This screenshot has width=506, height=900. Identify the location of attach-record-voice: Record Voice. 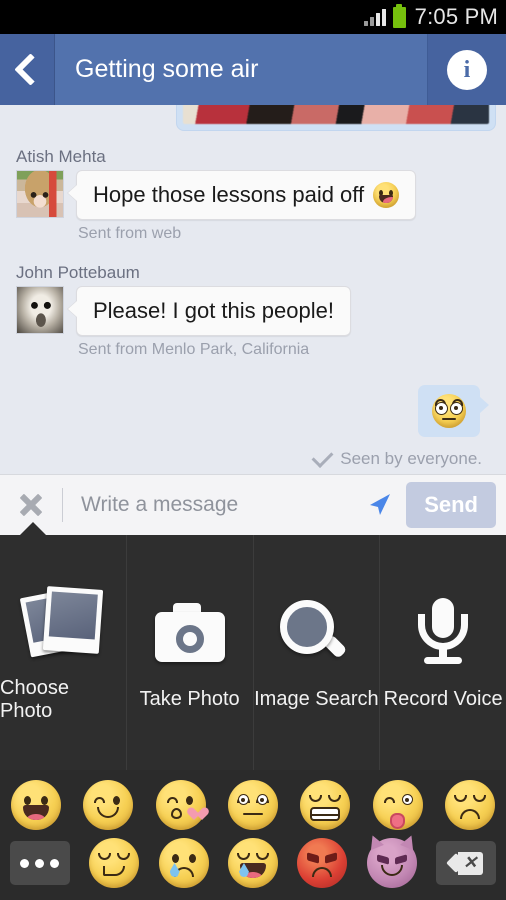
(443, 652).